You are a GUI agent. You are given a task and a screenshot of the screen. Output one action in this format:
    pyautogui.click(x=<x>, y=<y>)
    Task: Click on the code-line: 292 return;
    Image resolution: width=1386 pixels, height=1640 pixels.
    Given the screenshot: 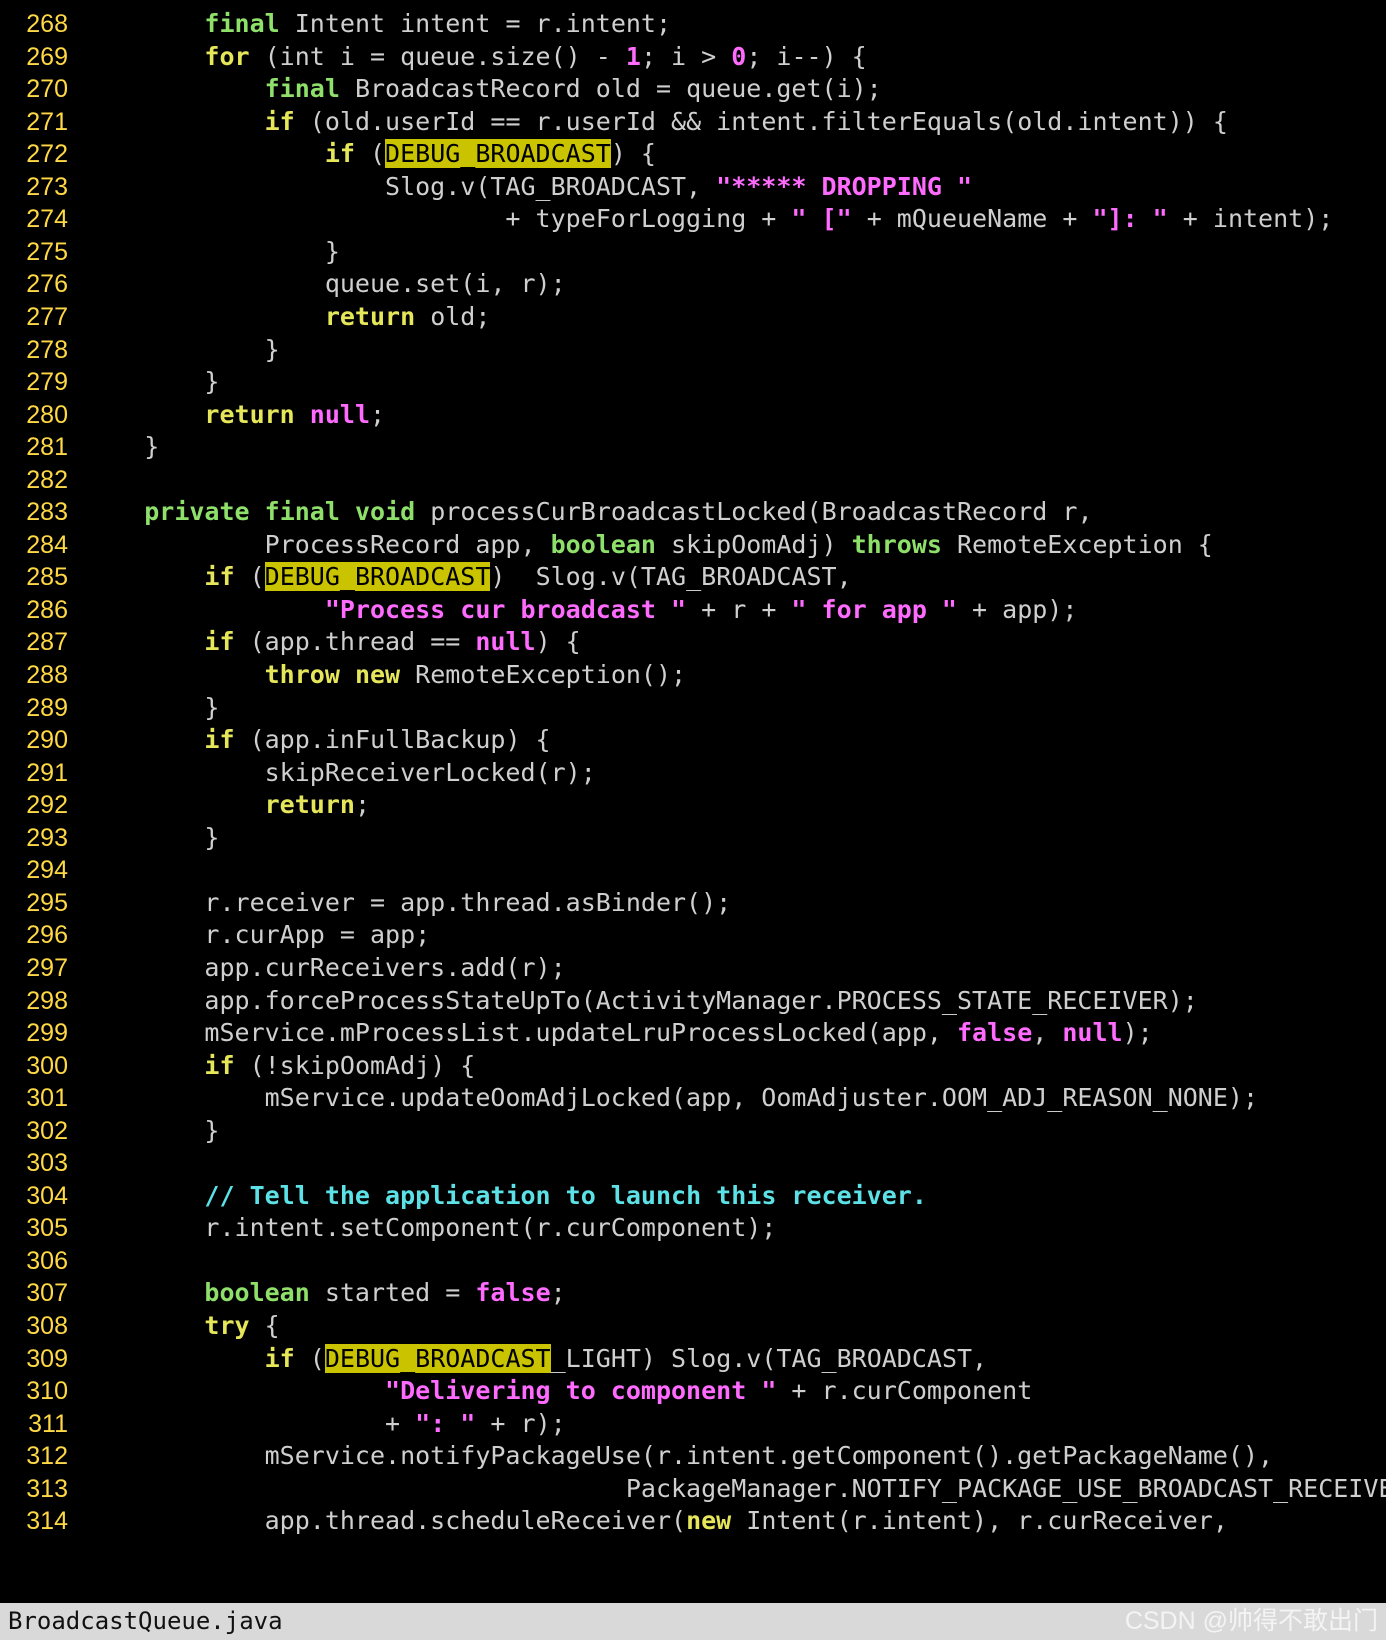 What is the action you would take?
    pyautogui.click(x=693, y=805)
    